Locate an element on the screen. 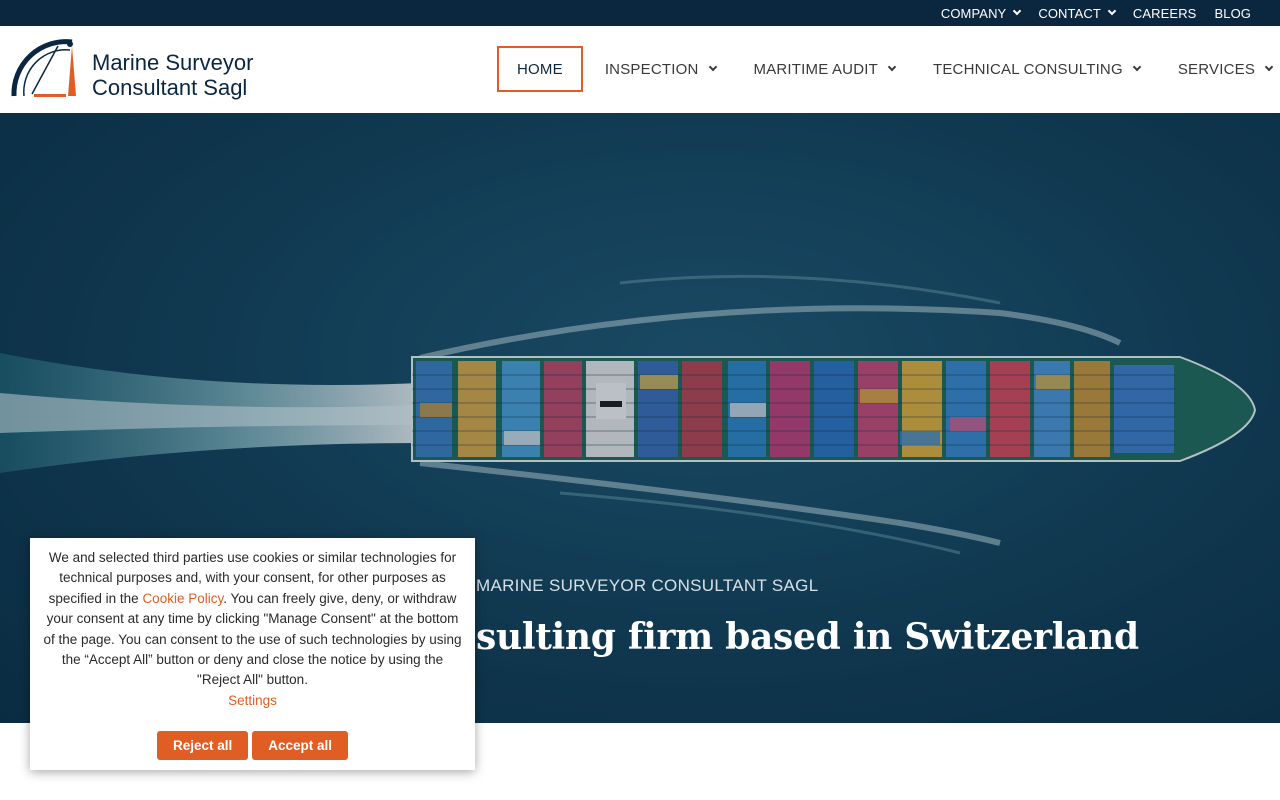  utility-item-label: CONTACT is located at coordinates (1069, 13).